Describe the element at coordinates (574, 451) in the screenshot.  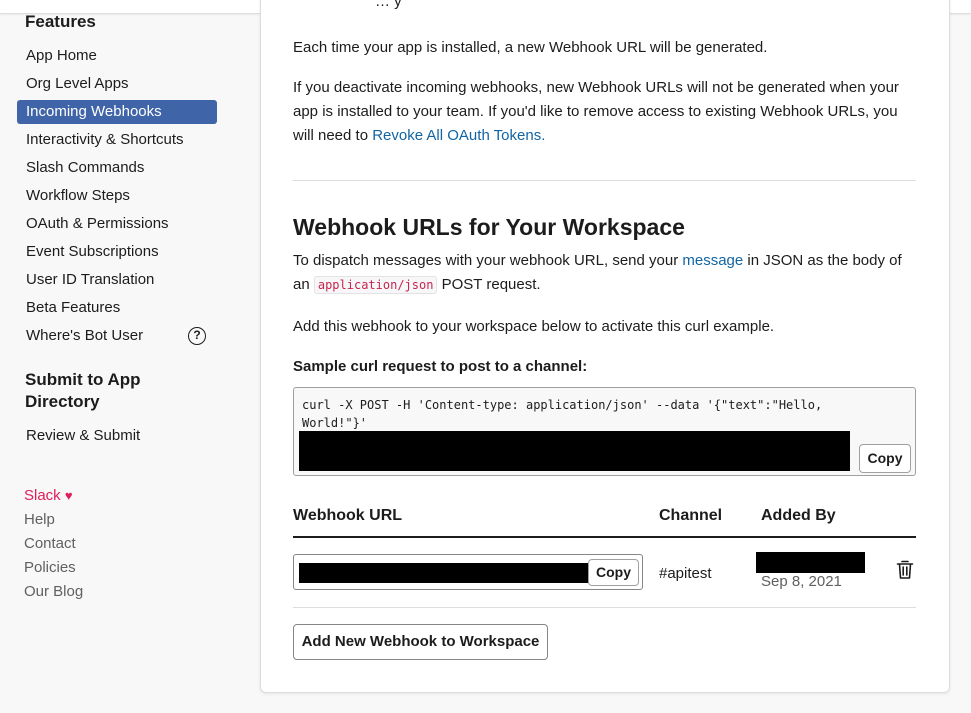
I see `redacted-webhook-url` at that location.